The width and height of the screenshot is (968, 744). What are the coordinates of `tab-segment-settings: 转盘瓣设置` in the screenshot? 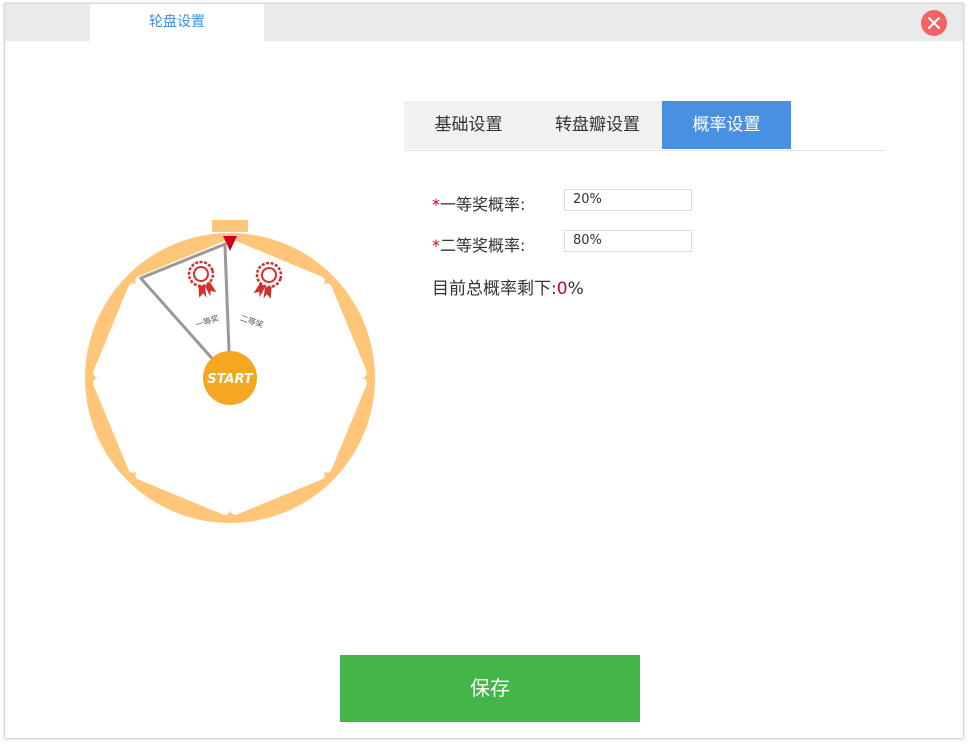 It's located at (597, 125).